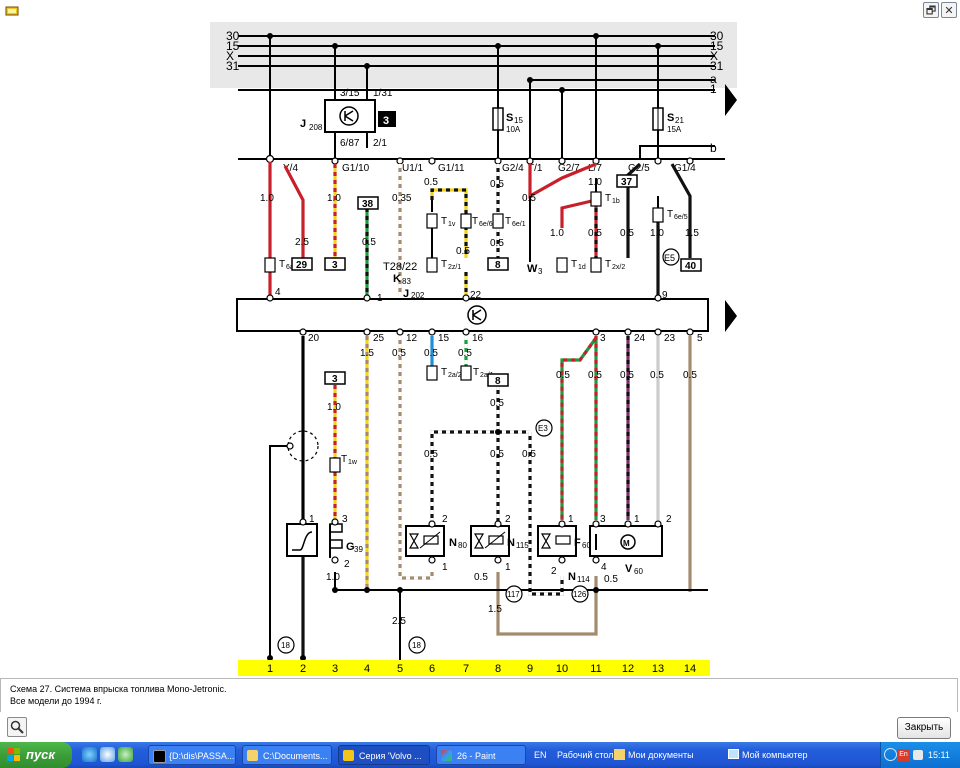 This screenshot has width=960, height=768. What do you see at coordinates (595, 669) in the screenshot?
I see `svg-text: 11` at bounding box center [595, 669].